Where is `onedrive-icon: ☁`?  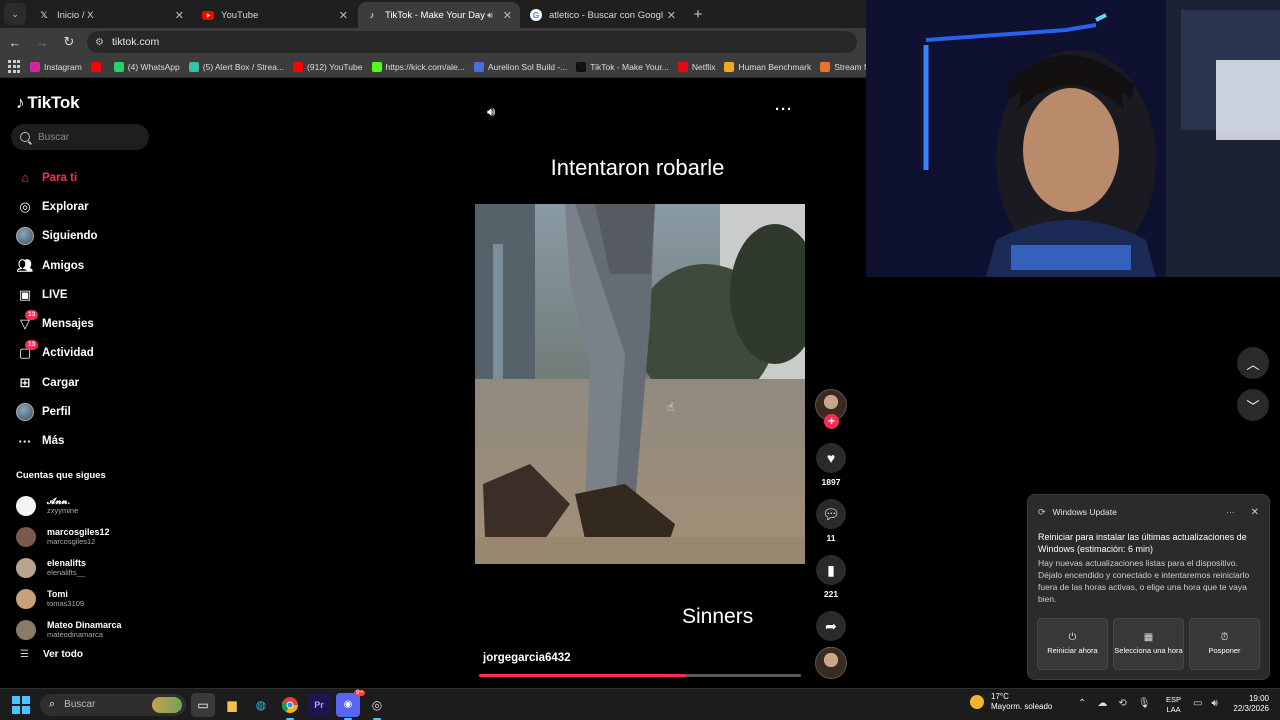 onedrive-icon: ☁ is located at coordinates (1102, 703).